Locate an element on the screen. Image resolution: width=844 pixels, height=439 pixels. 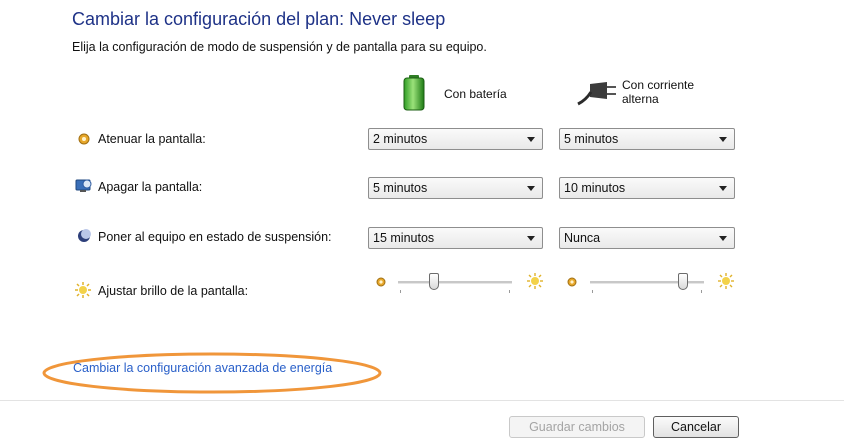
dim-display-battery-select: 2 minutos is located at coordinates (455, 139).